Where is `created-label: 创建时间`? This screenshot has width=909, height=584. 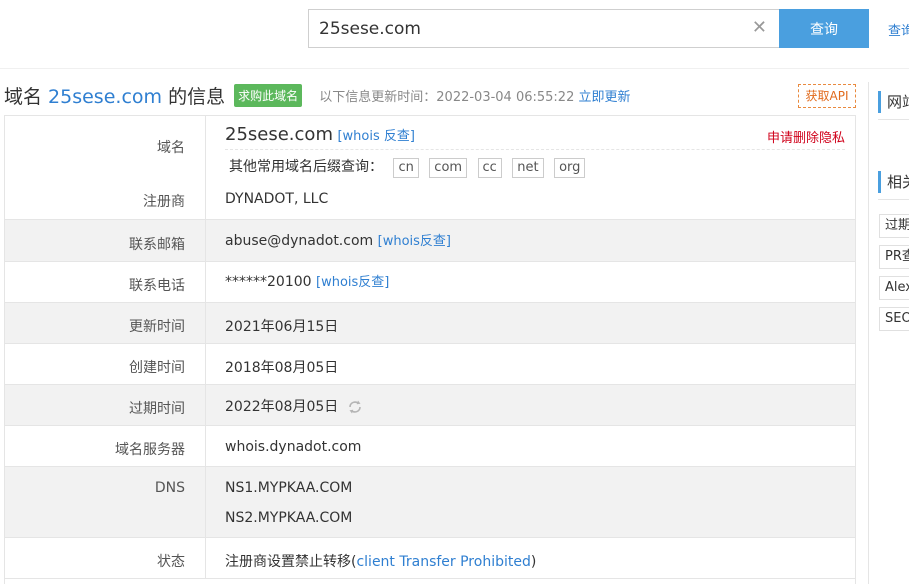 created-label: 创建时间 is located at coordinates (157, 368).